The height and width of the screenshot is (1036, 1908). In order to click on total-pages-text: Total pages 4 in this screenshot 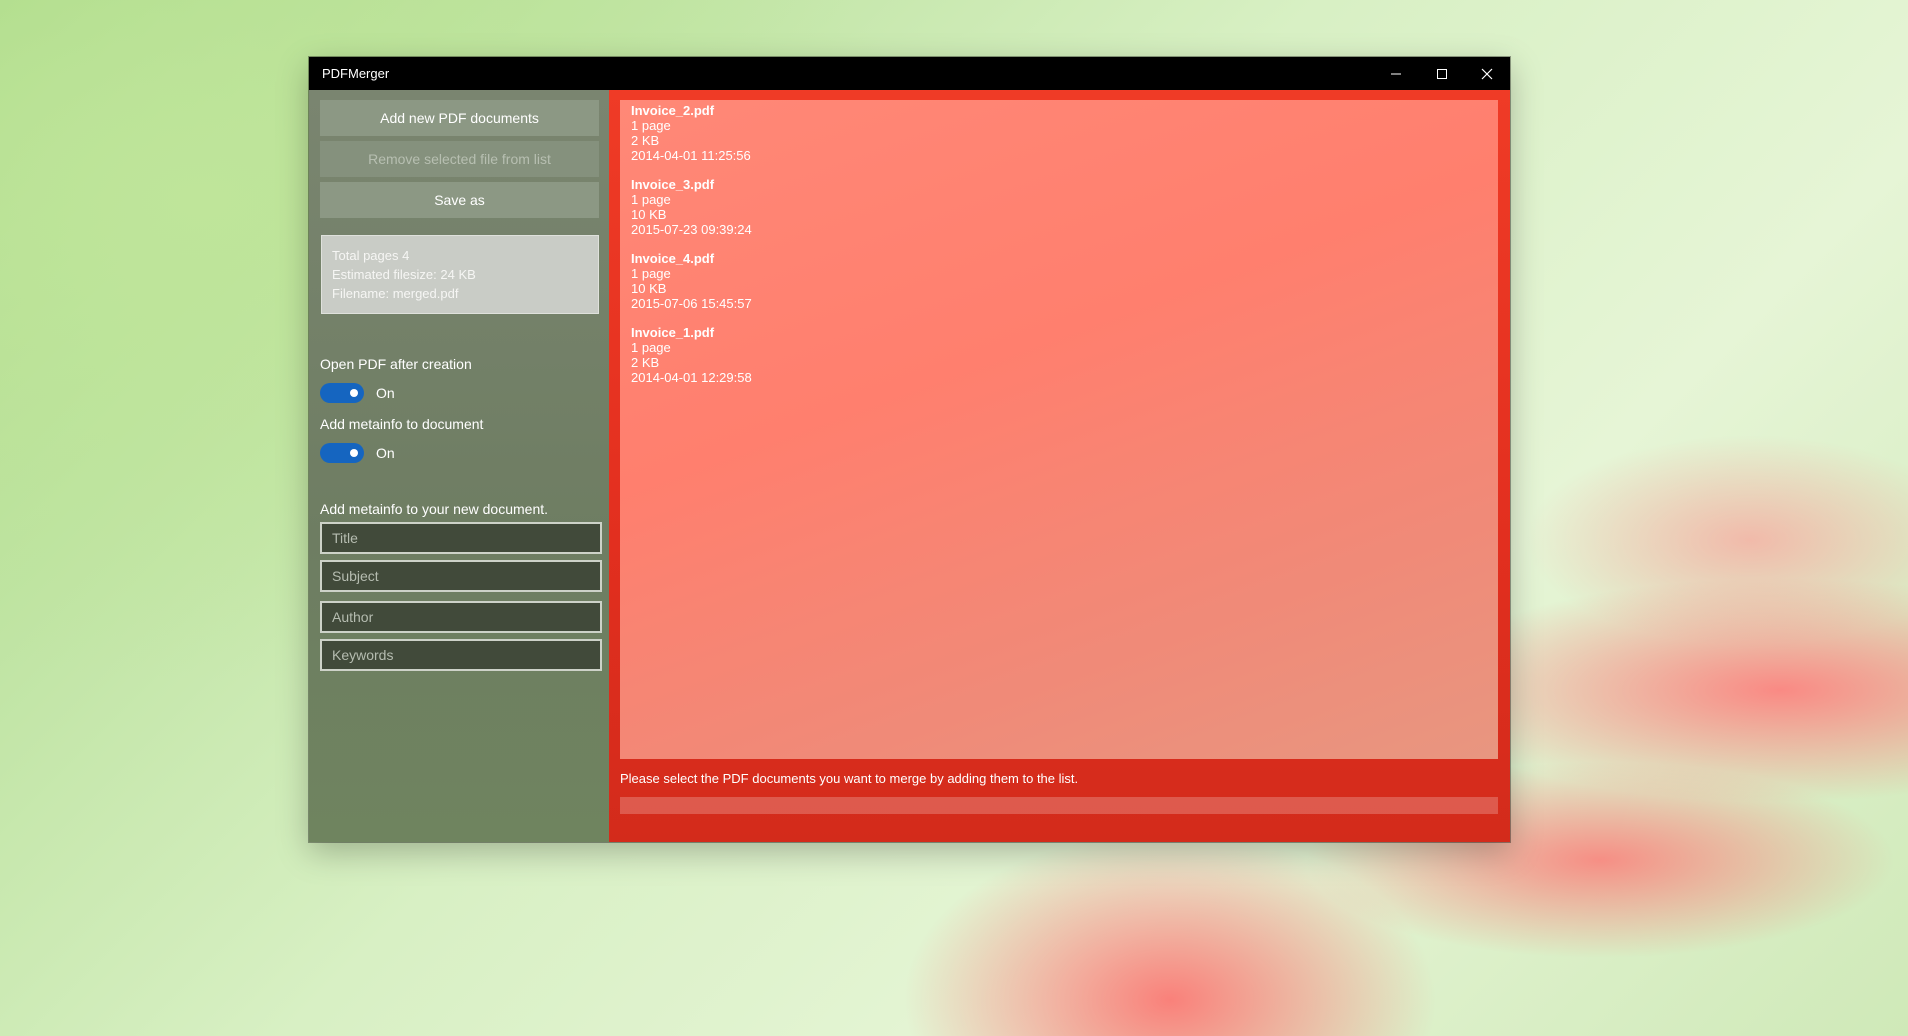, I will do `click(371, 255)`.